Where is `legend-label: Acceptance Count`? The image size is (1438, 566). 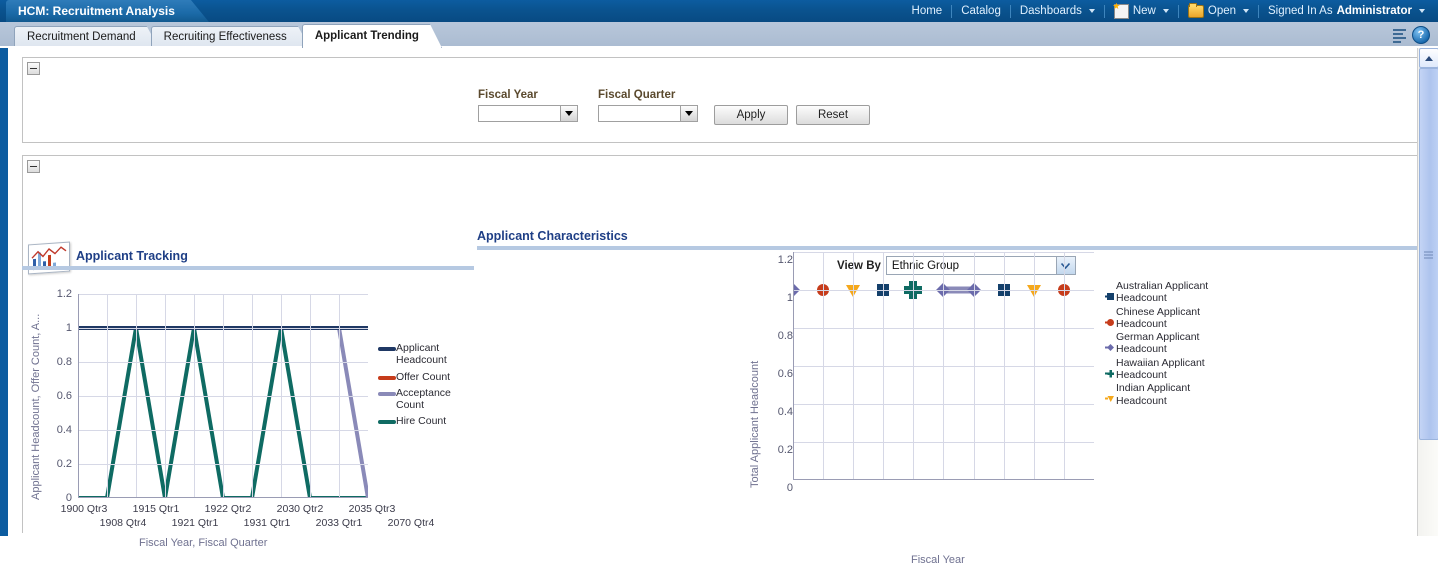
legend-label: Acceptance Count is located at coordinates (423, 399).